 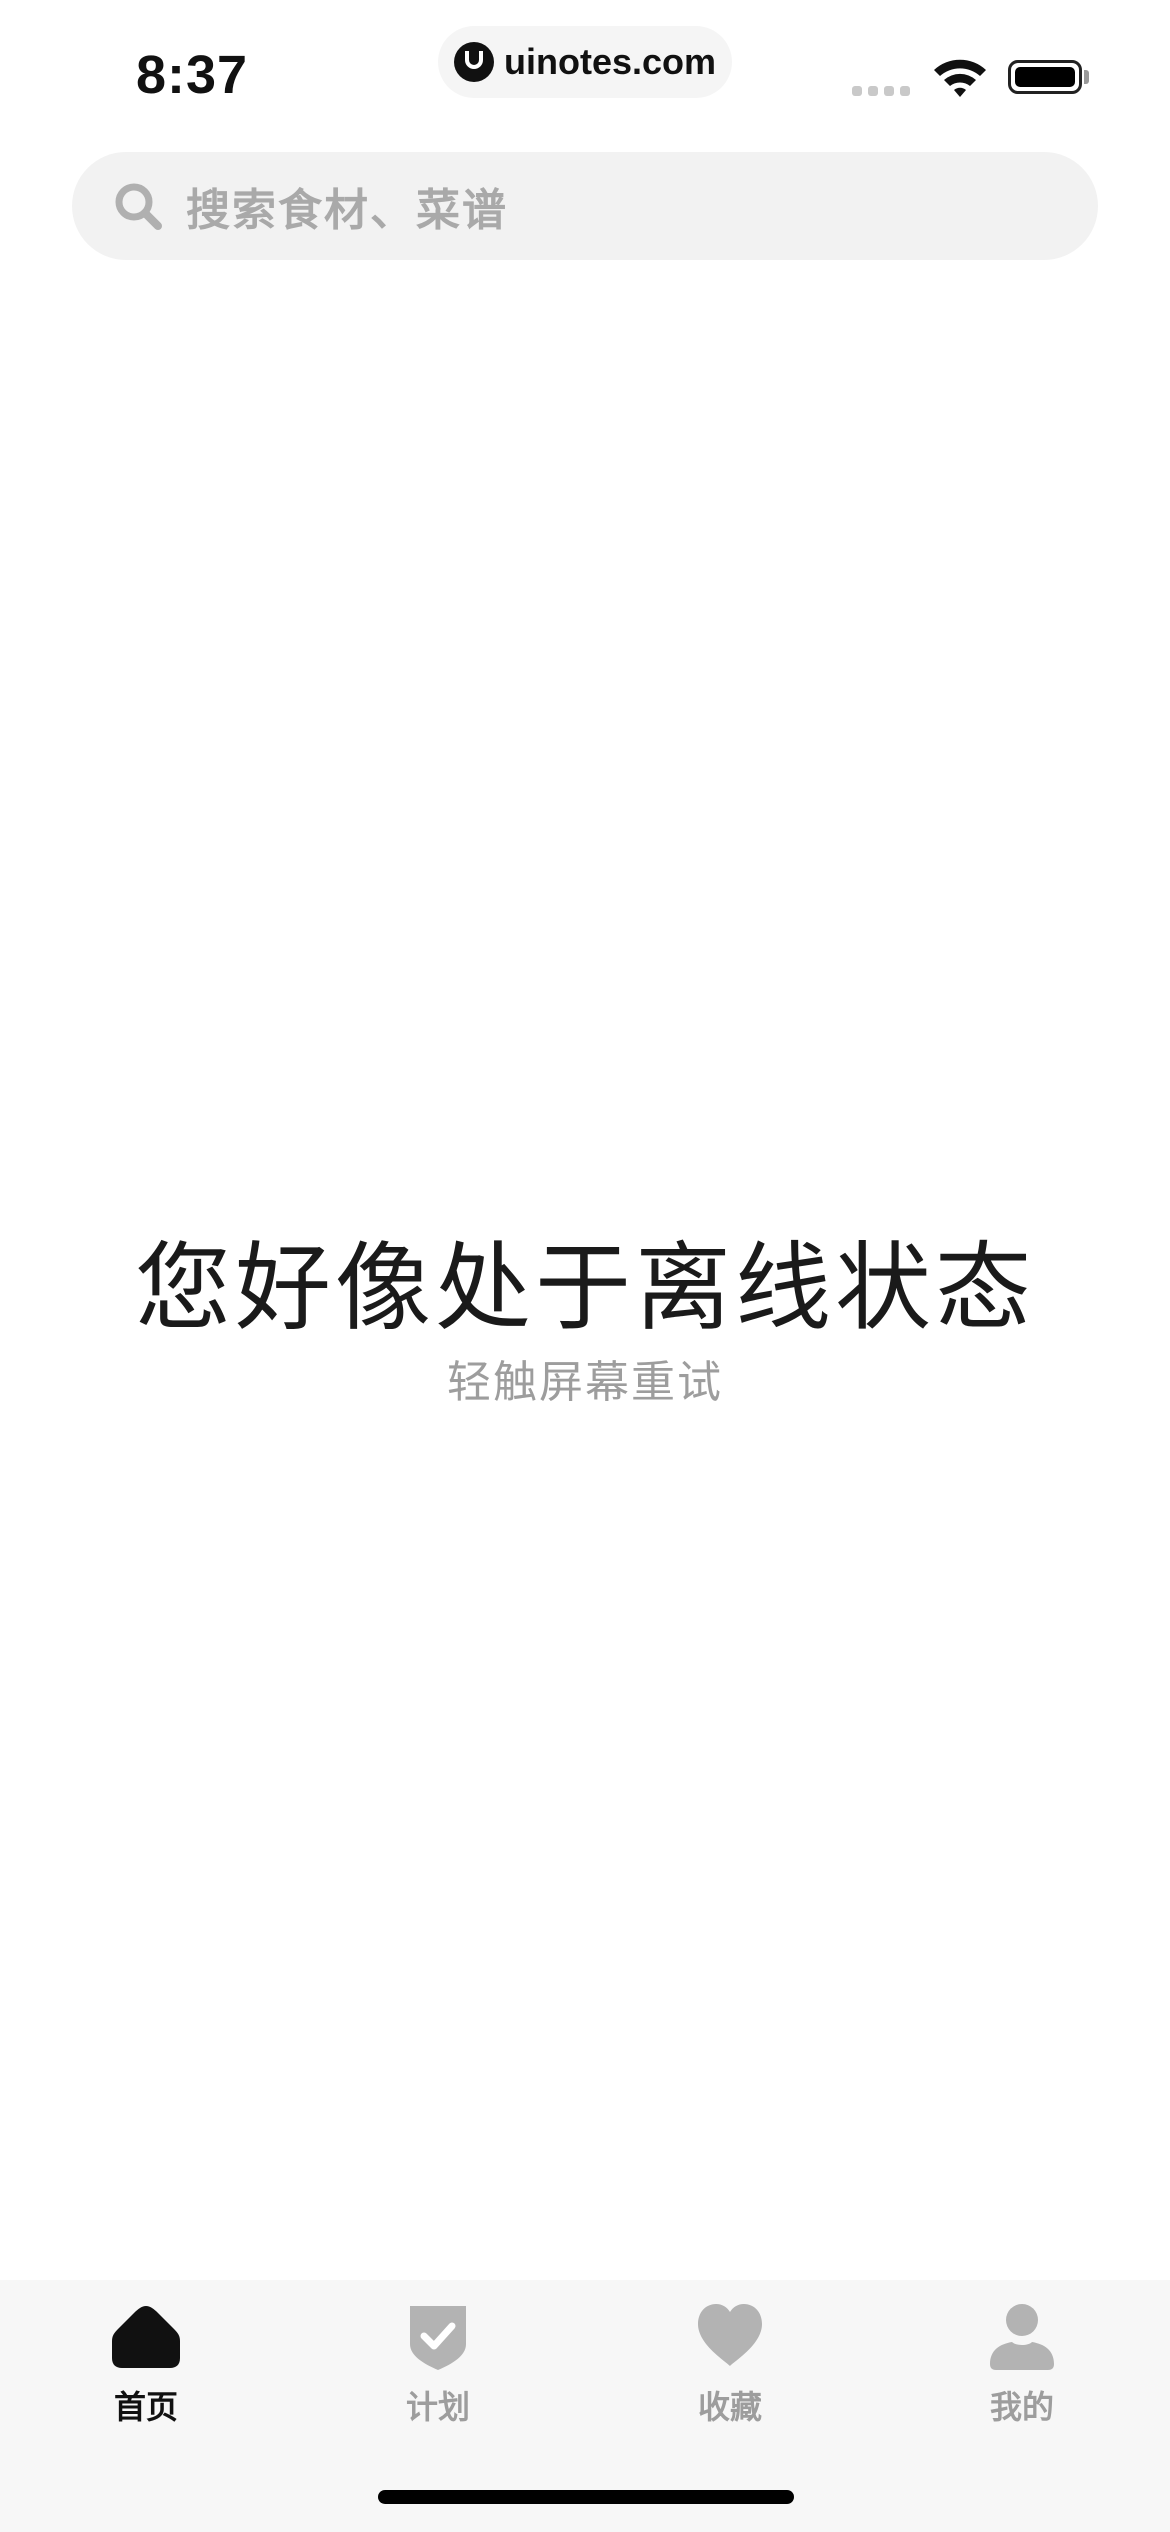 What do you see at coordinates (192, 75) in the screenshot?
I see `status-time: 8:37` at bounding box center [192, 75].